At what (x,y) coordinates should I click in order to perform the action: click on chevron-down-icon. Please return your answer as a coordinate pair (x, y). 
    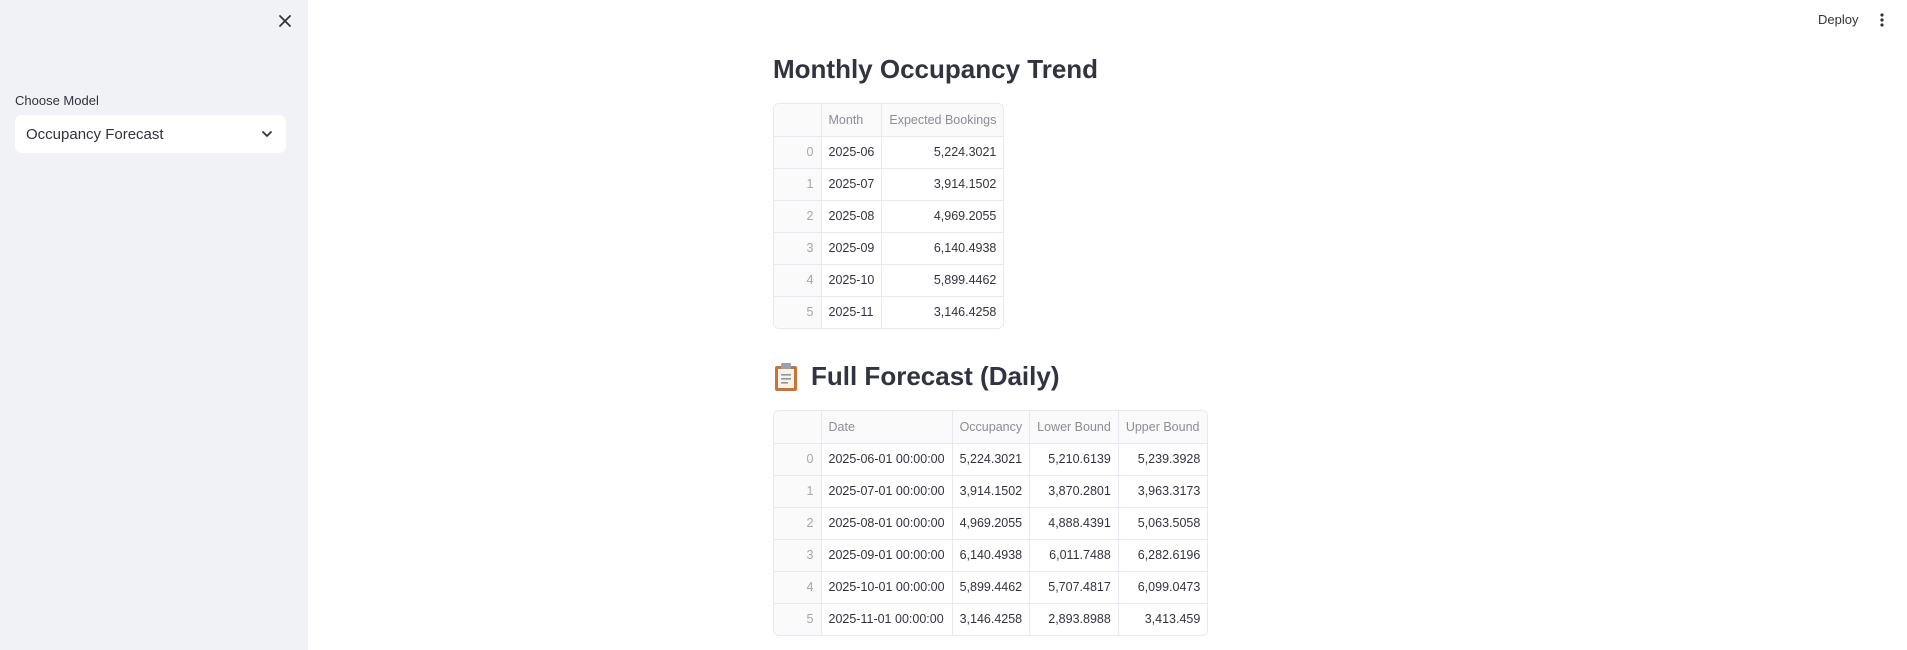
    Looking at the image, I should click on (267, 134).